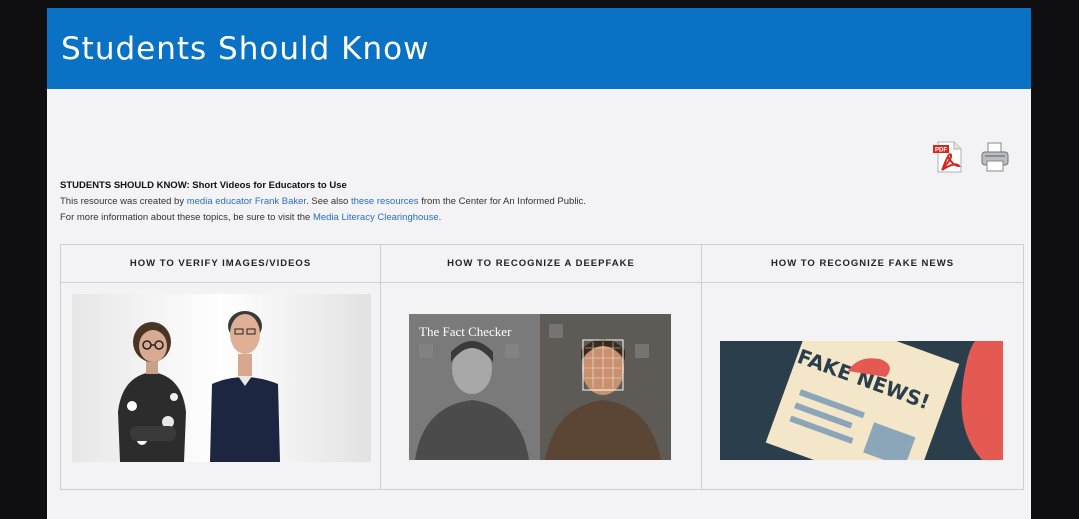  Describe the element at coordinates (123, 201) in the screenshot. I see `intro-line-1-text-a: This resource was created by` at that location.